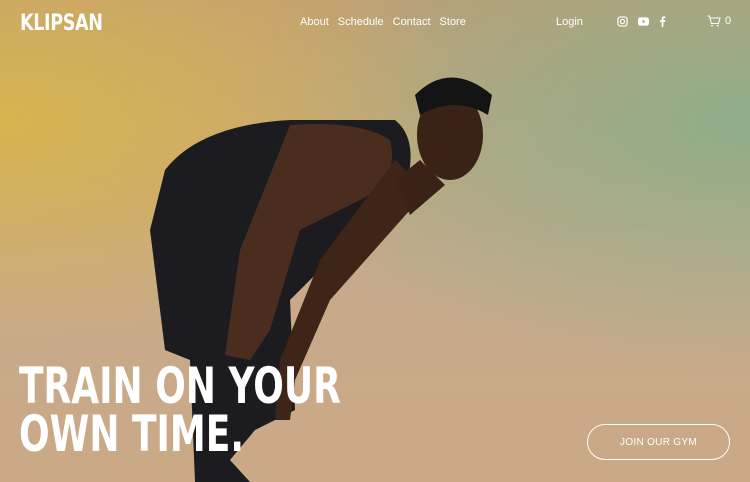  Describe the element at coordinates (714, 21) in the screenshot. I see `cart-icon` at that location.